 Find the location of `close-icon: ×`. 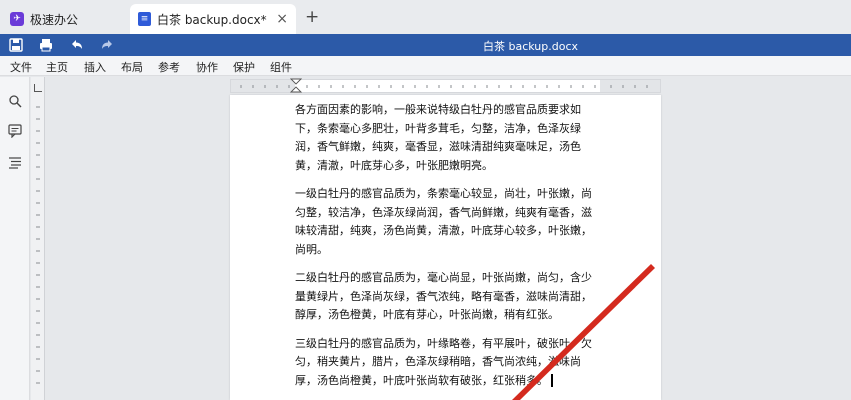

close-icon: × is located at coordinates (282, 19).